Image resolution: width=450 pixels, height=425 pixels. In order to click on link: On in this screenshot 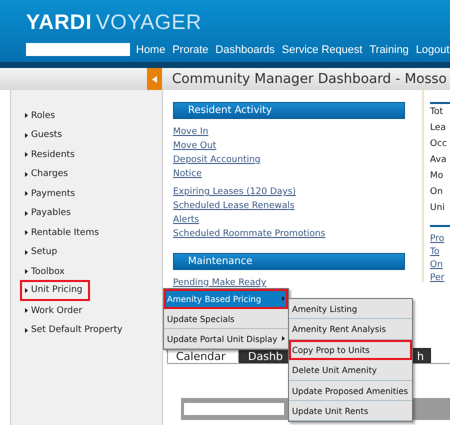, I will do `click(436, 265)`.